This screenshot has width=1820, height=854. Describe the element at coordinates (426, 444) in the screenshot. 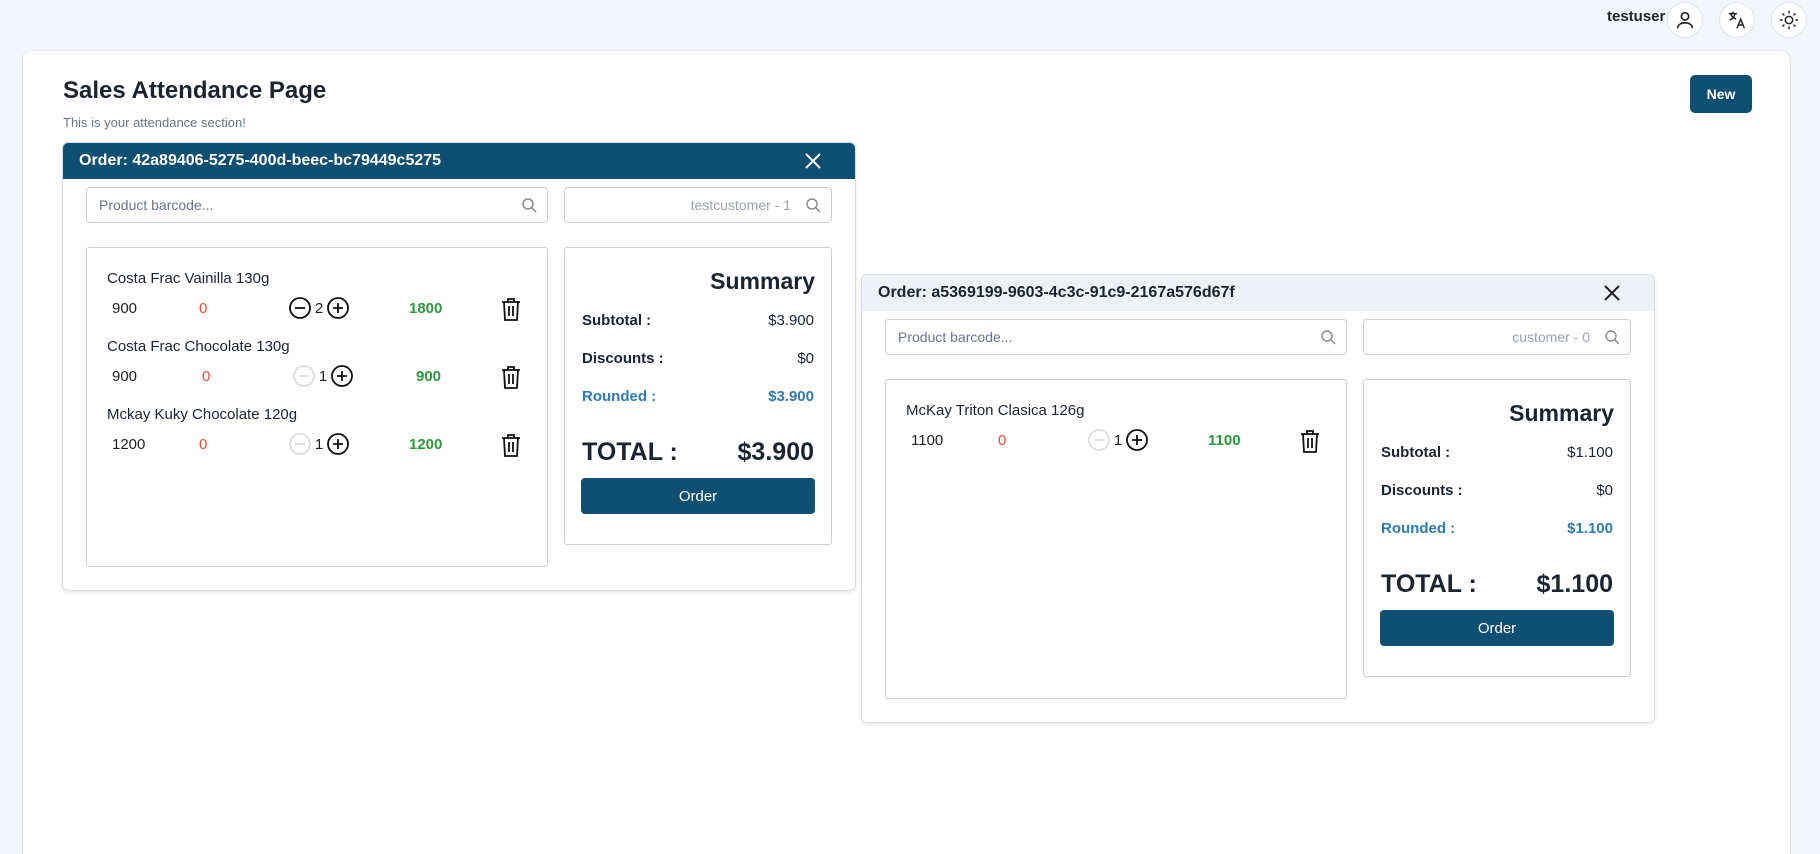

I see `item-line-total: 1200` at that location.